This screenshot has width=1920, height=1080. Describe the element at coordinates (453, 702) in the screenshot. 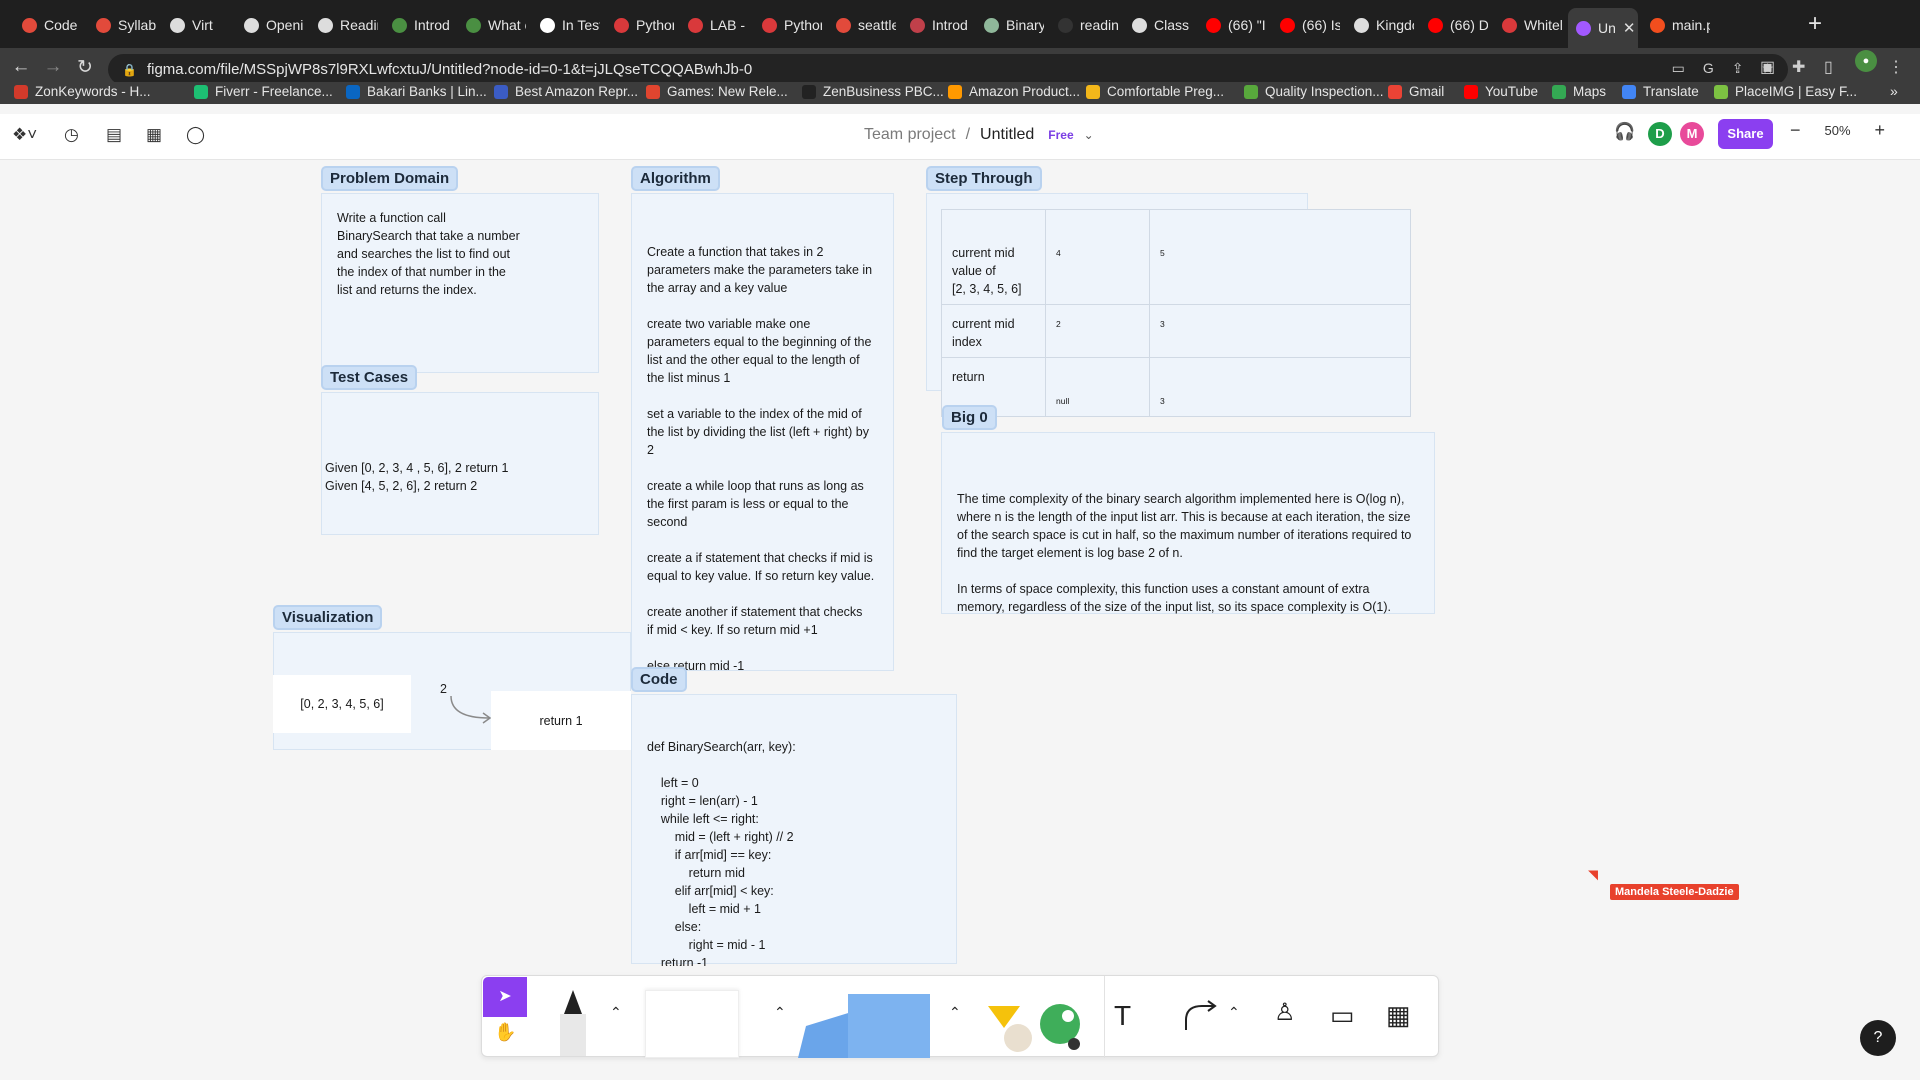

I see `visualization-connector` at that location.